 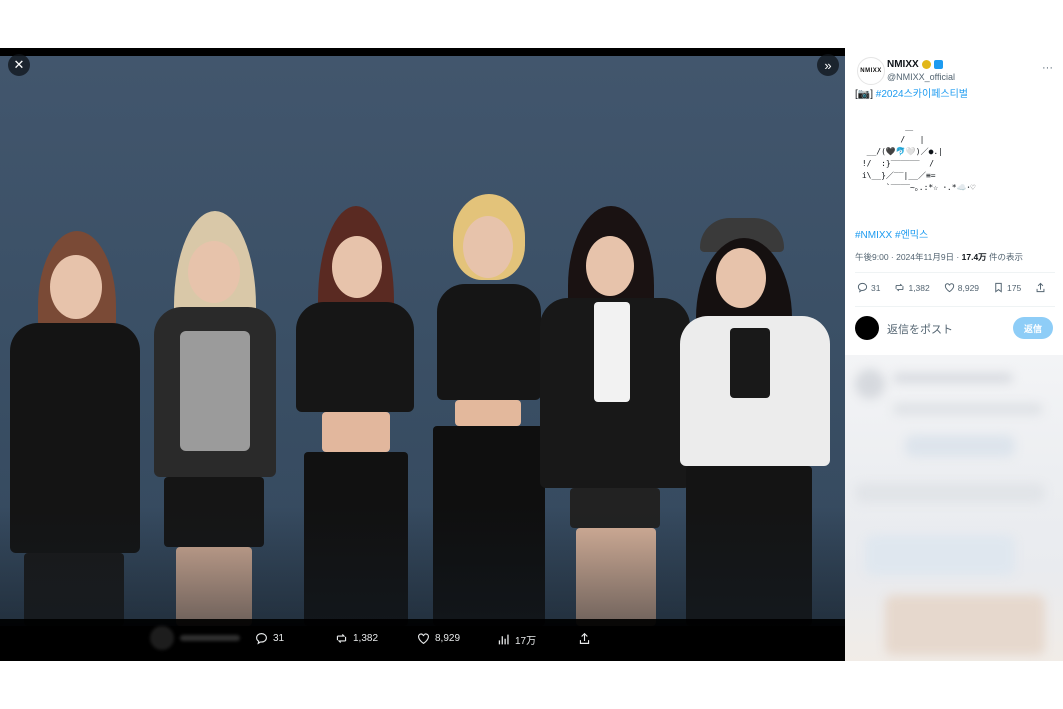 What do you see at coordinates (867, 328) in the screenshot?
I see `user-avatar` at bounding box center [867, 328].